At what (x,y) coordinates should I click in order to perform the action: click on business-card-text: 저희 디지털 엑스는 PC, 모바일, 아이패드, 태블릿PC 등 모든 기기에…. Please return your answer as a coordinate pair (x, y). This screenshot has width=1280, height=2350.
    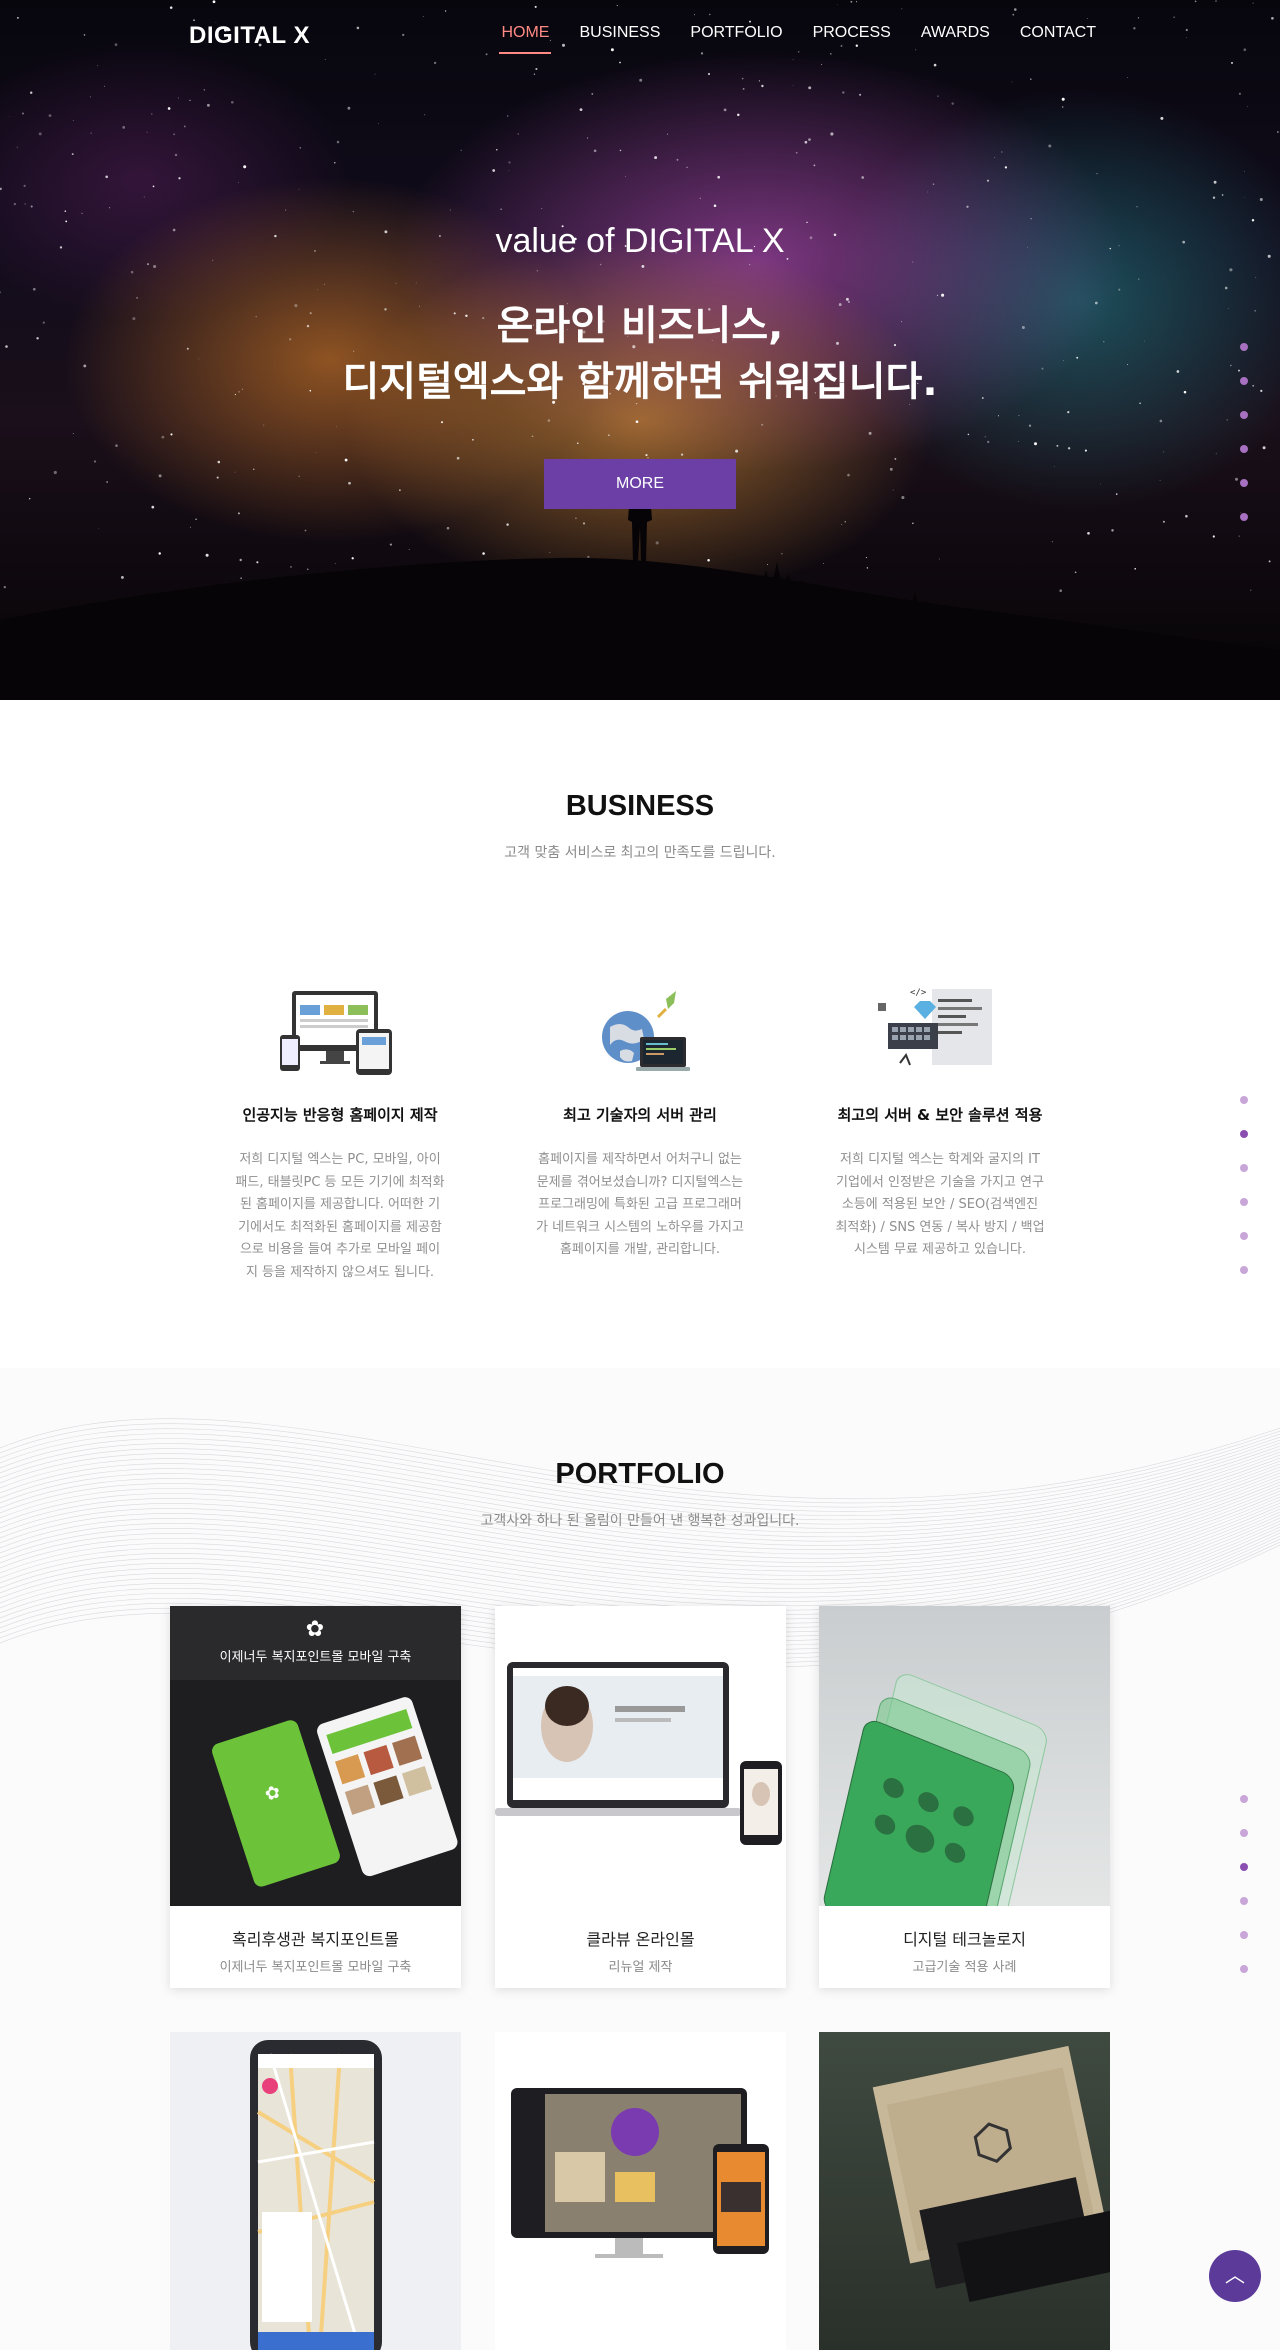
    Looking at the image, I should click on (340, 1216).